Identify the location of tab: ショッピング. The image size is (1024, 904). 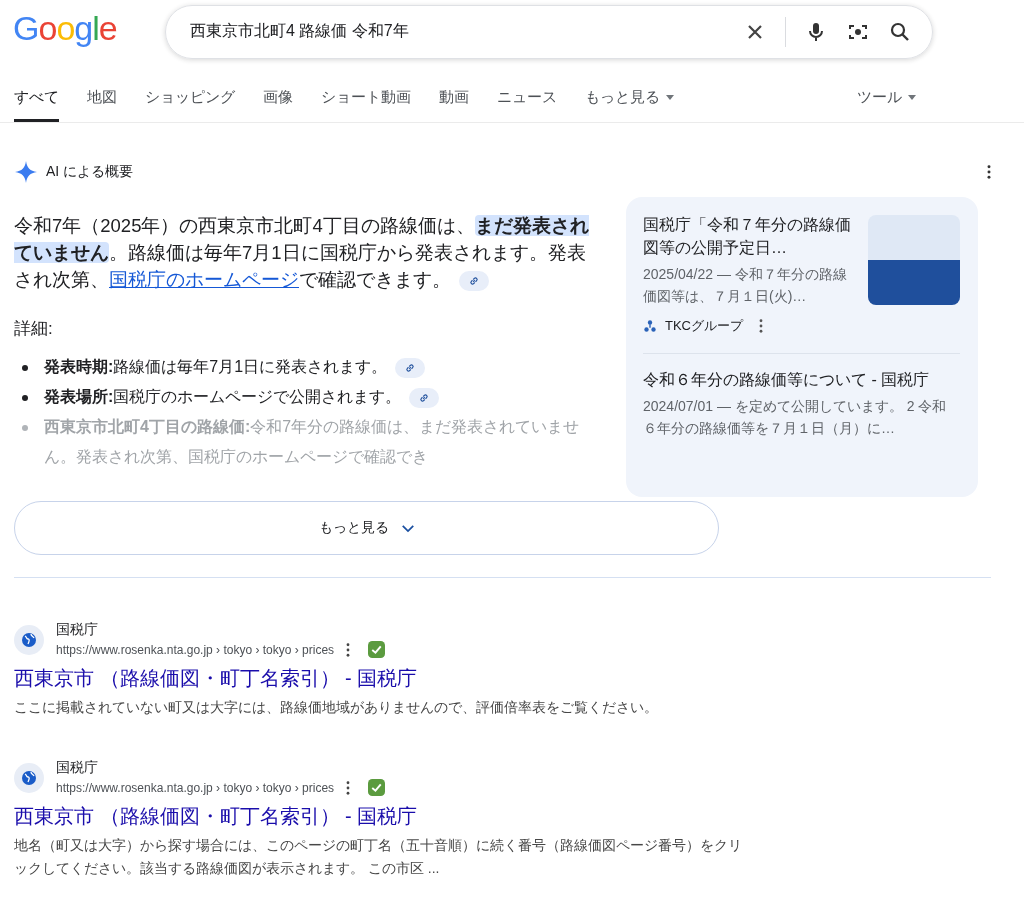
(190, 105).